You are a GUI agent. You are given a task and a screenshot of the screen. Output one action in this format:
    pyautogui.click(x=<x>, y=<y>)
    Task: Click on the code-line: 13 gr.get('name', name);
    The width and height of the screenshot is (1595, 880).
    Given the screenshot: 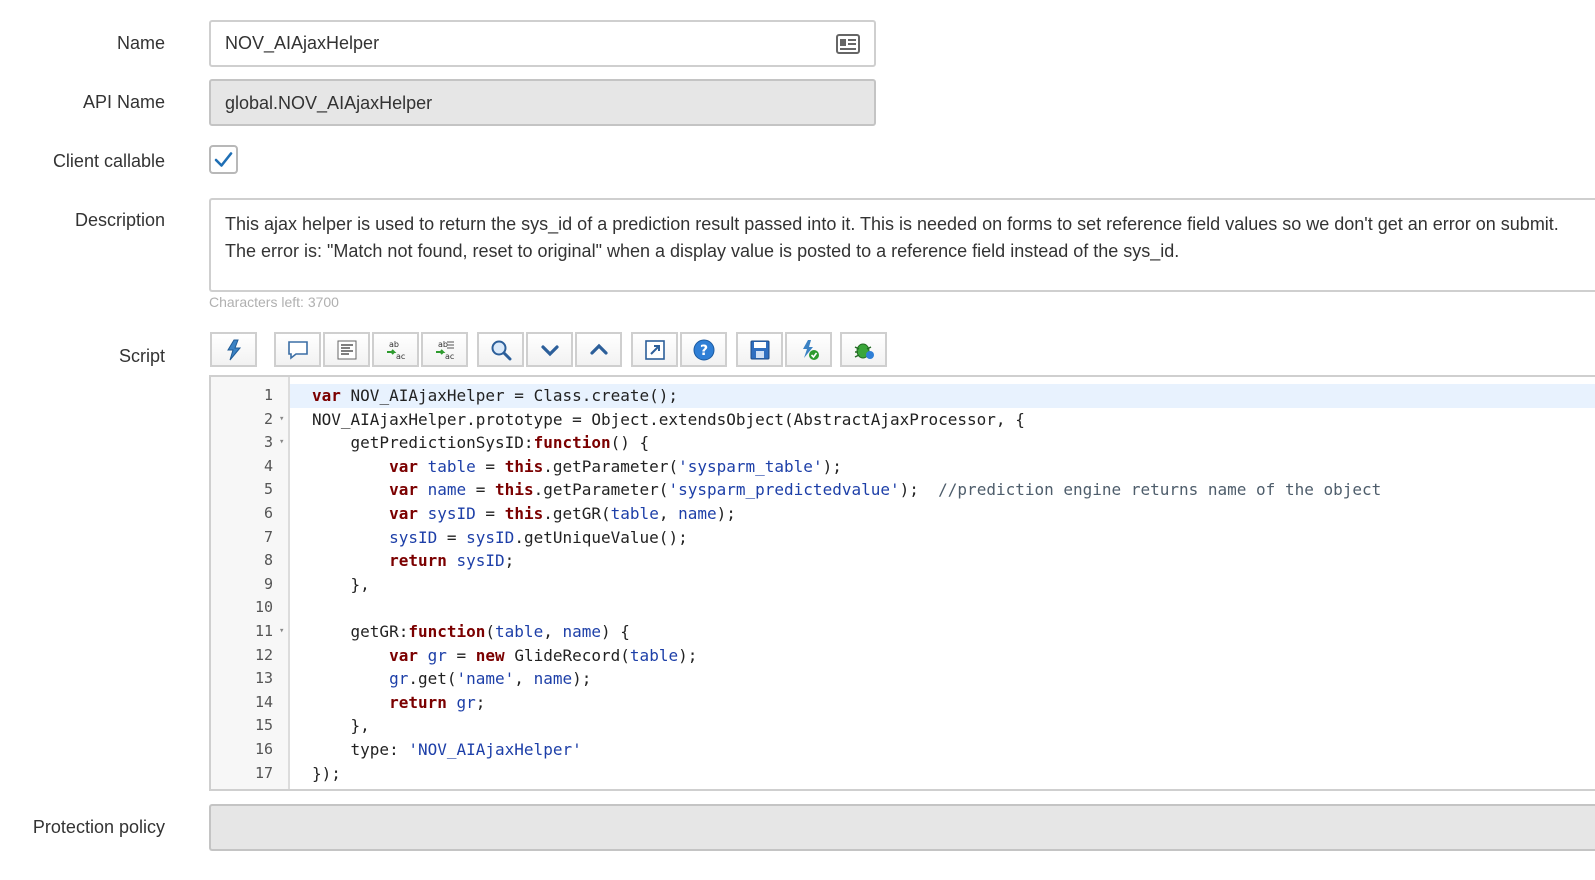 What is the action you would take?
    pyautogui.click(x=903, y=679)
    